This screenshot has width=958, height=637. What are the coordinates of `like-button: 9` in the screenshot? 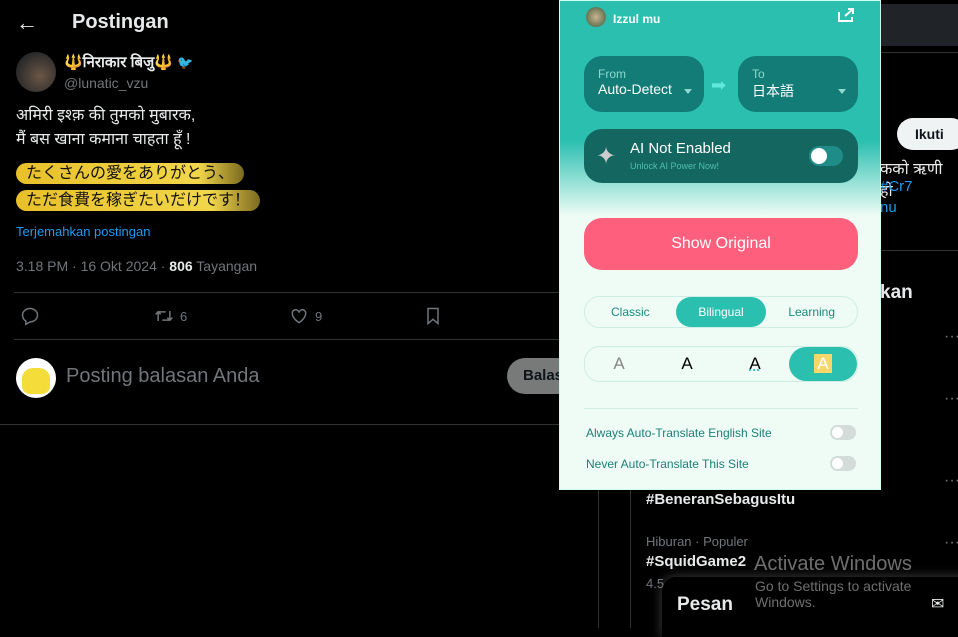 It's located at (305, 316).